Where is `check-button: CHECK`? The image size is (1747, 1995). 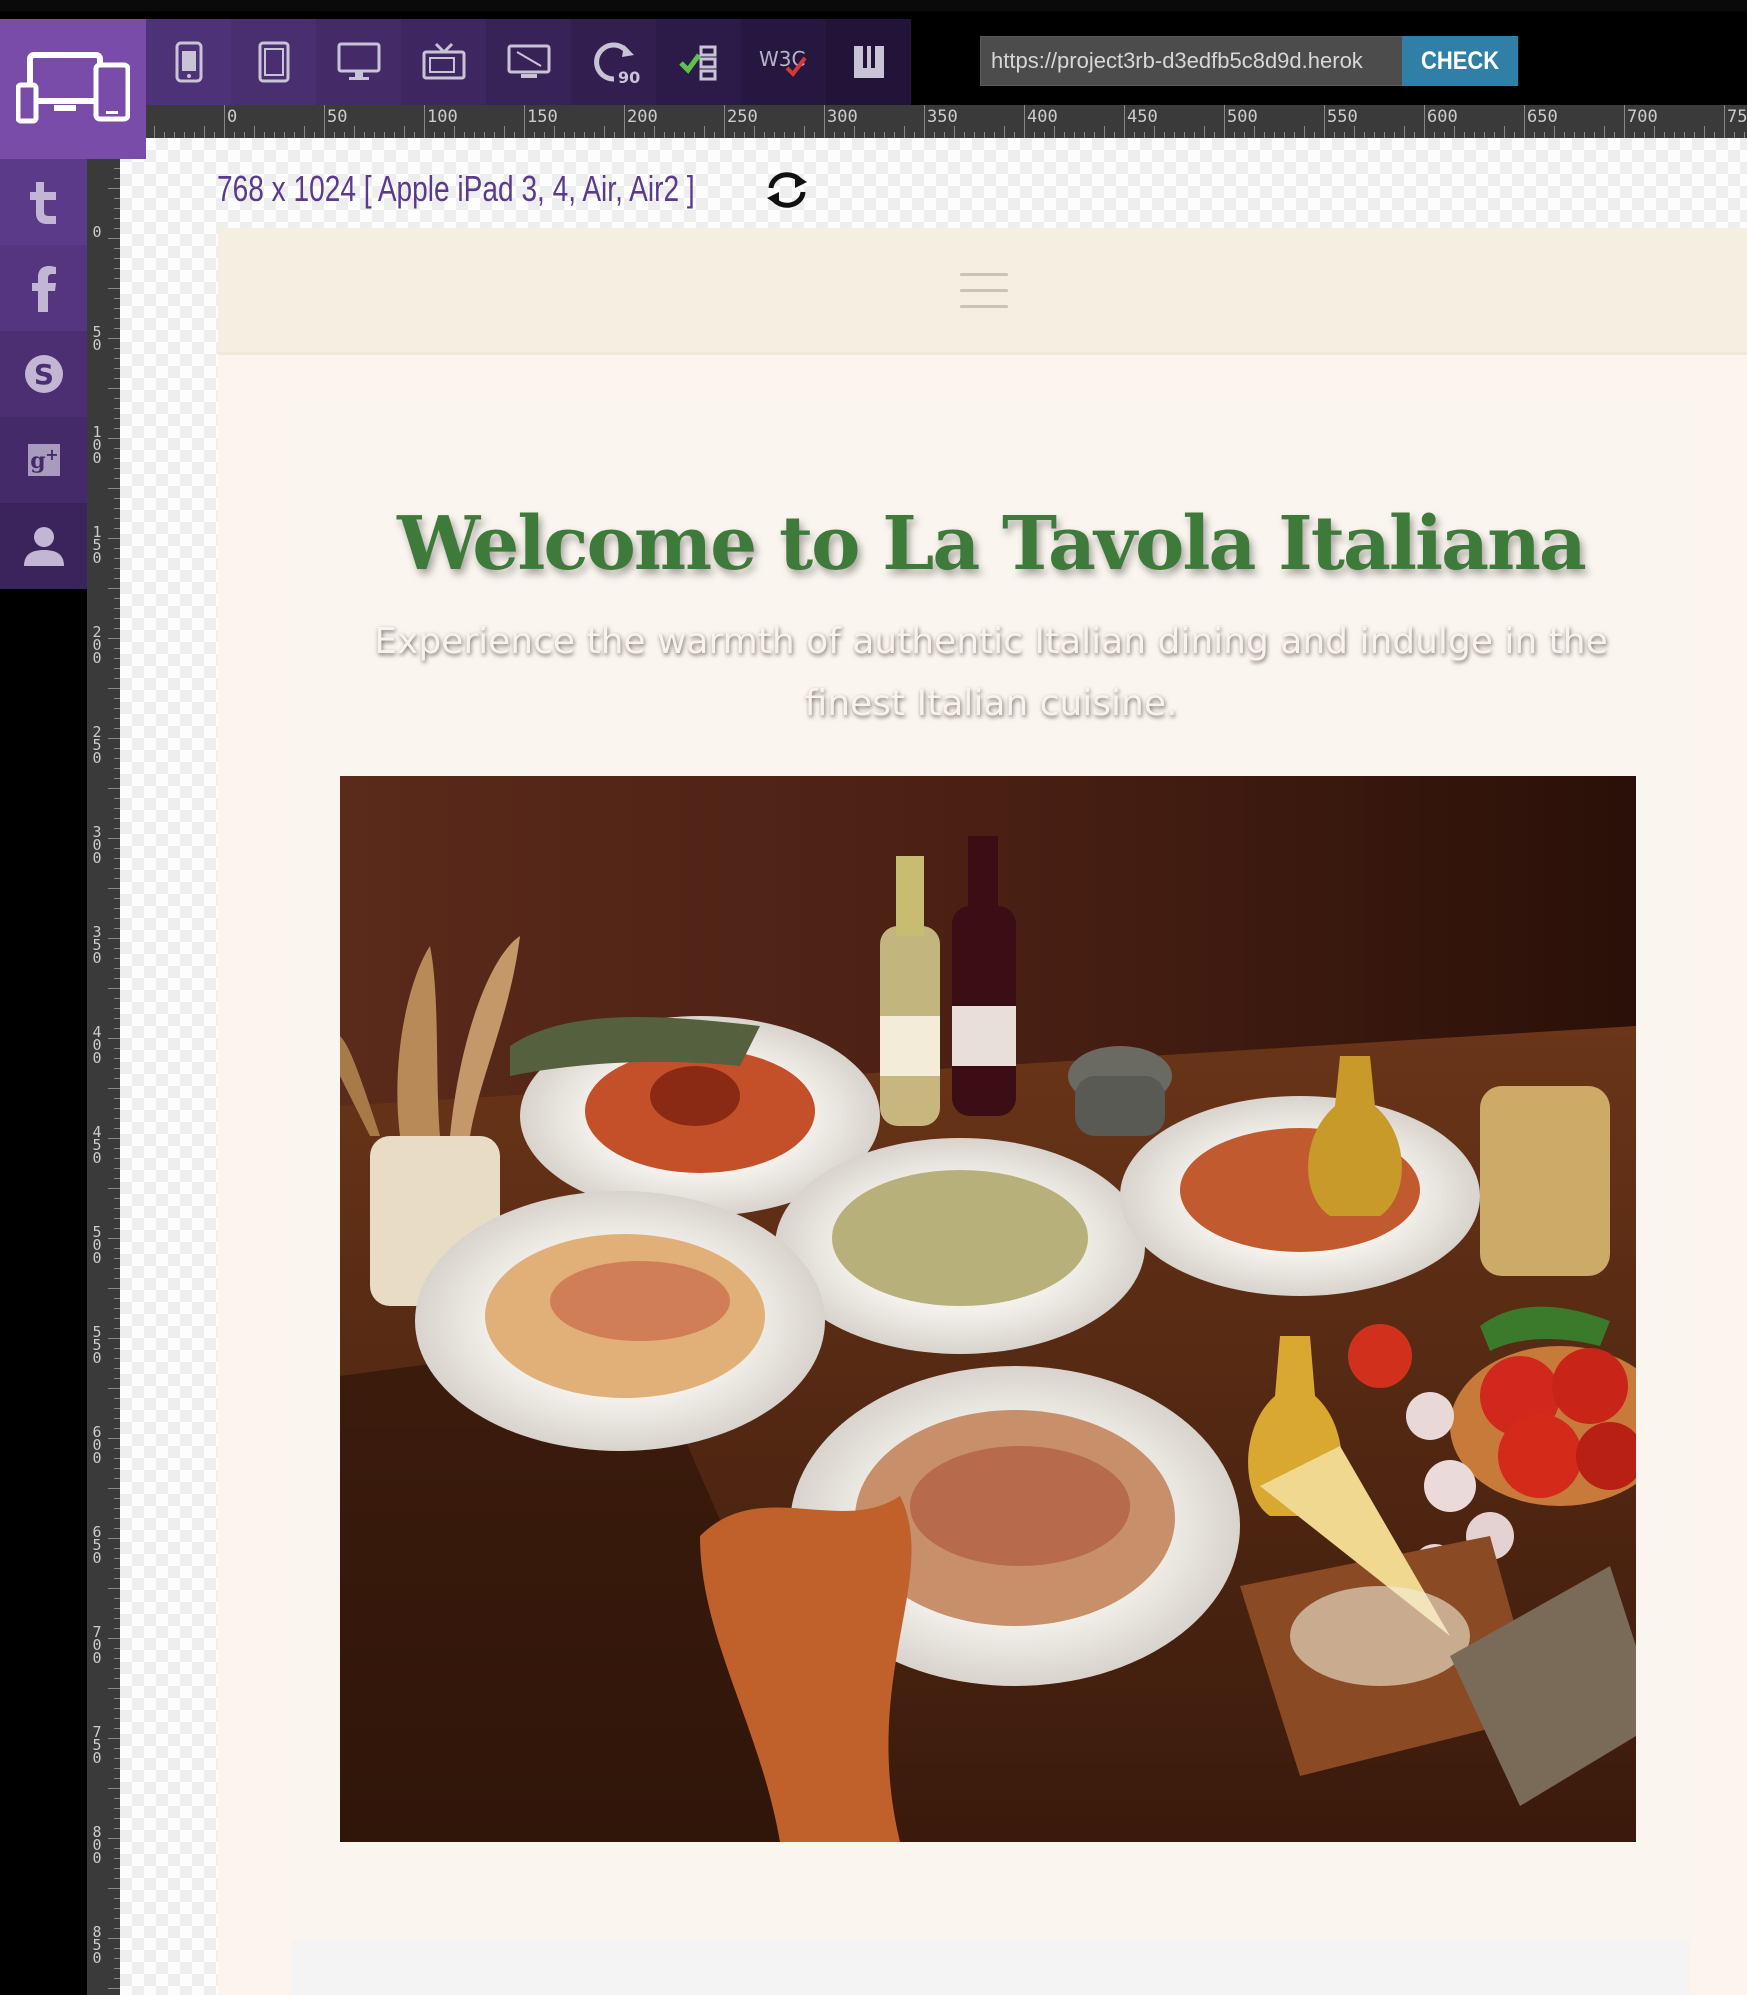
check-button: CHECK is located at coordinates (1460, 61).